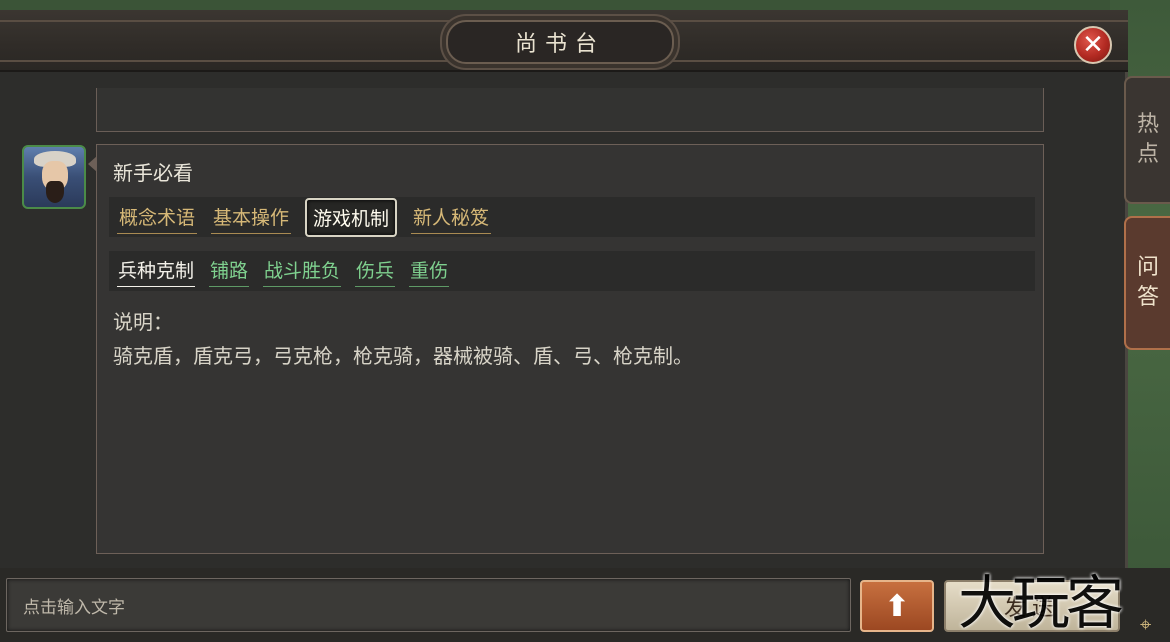 The image size is (1170, 642). I want to click on subtopic-row: 兵种克制 铺路 战斗胜负 伤兵 重伤, so click(572, 271).